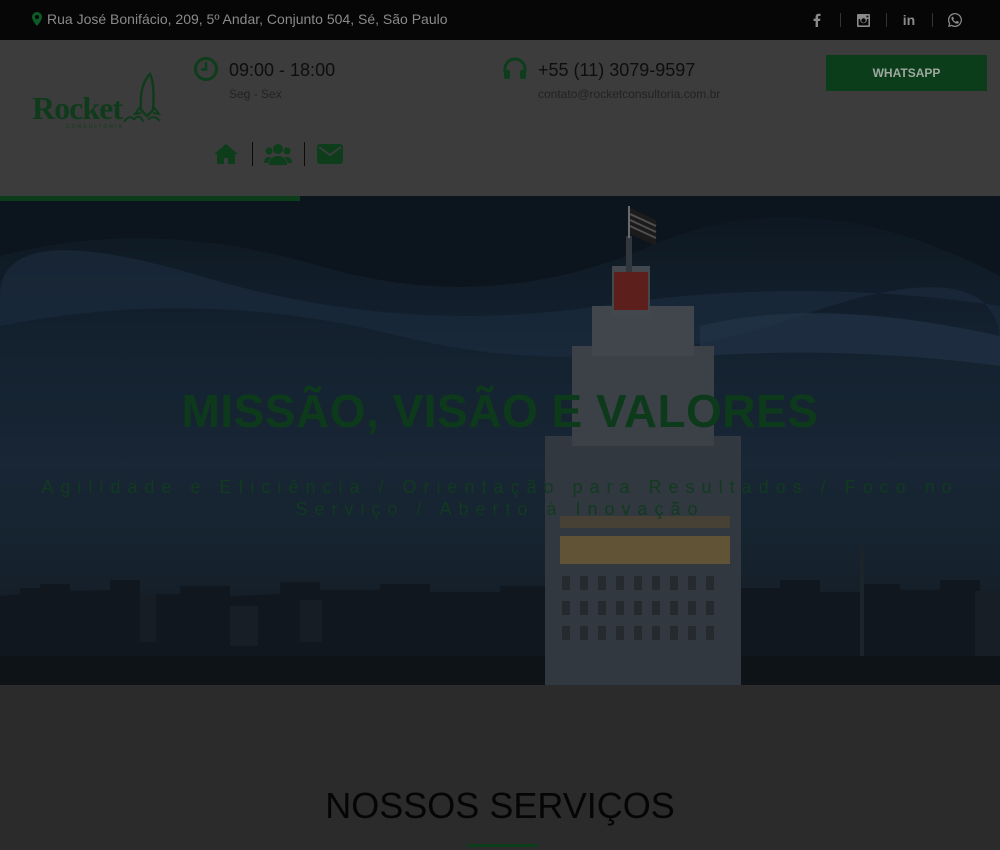 This screenshot has height=850, width=1000. Describe the element at coordinates (817, 20) in the screenshot. I see `facebook-icon` at that location.